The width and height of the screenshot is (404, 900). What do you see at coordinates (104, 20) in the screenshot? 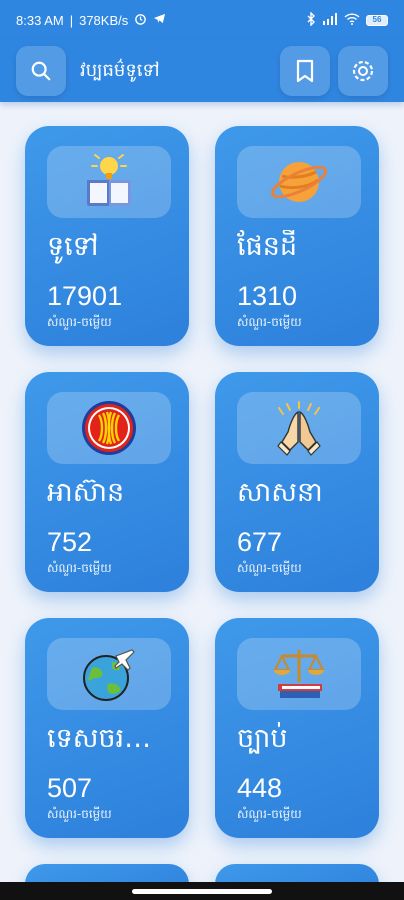
I see `network-speed: 378KB/s` at bounding box center [104, 20].